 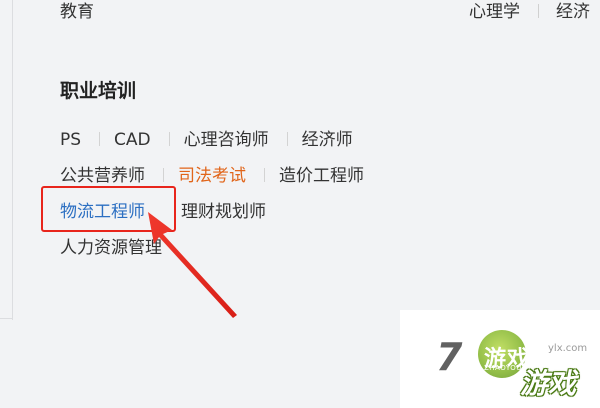 I want to click on link-ps: PS, so click(x=70, y=140).